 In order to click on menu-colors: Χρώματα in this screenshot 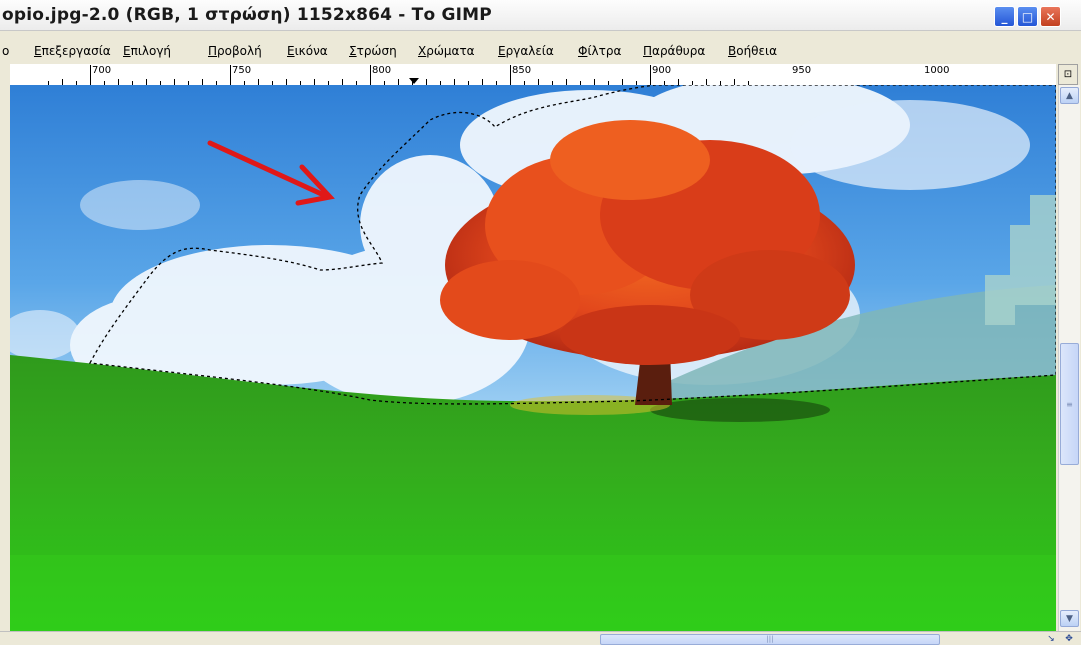, I will do `click(446, 51)`.